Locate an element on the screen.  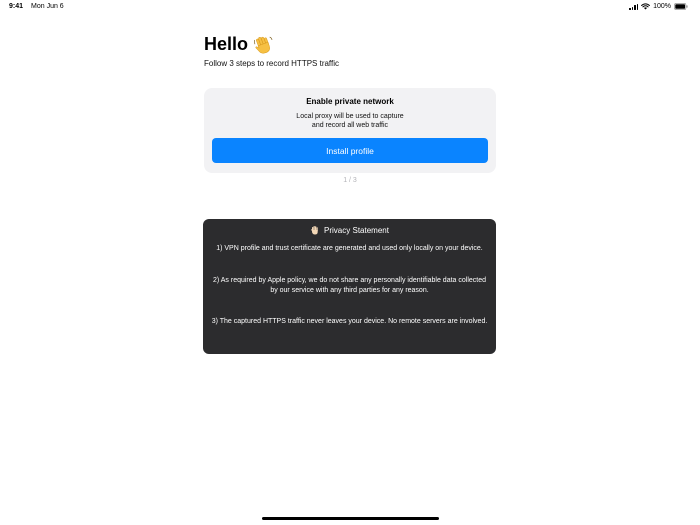
status-bar: 9:41 Mon Jun 6 100% is located at coordinates (350, 7).